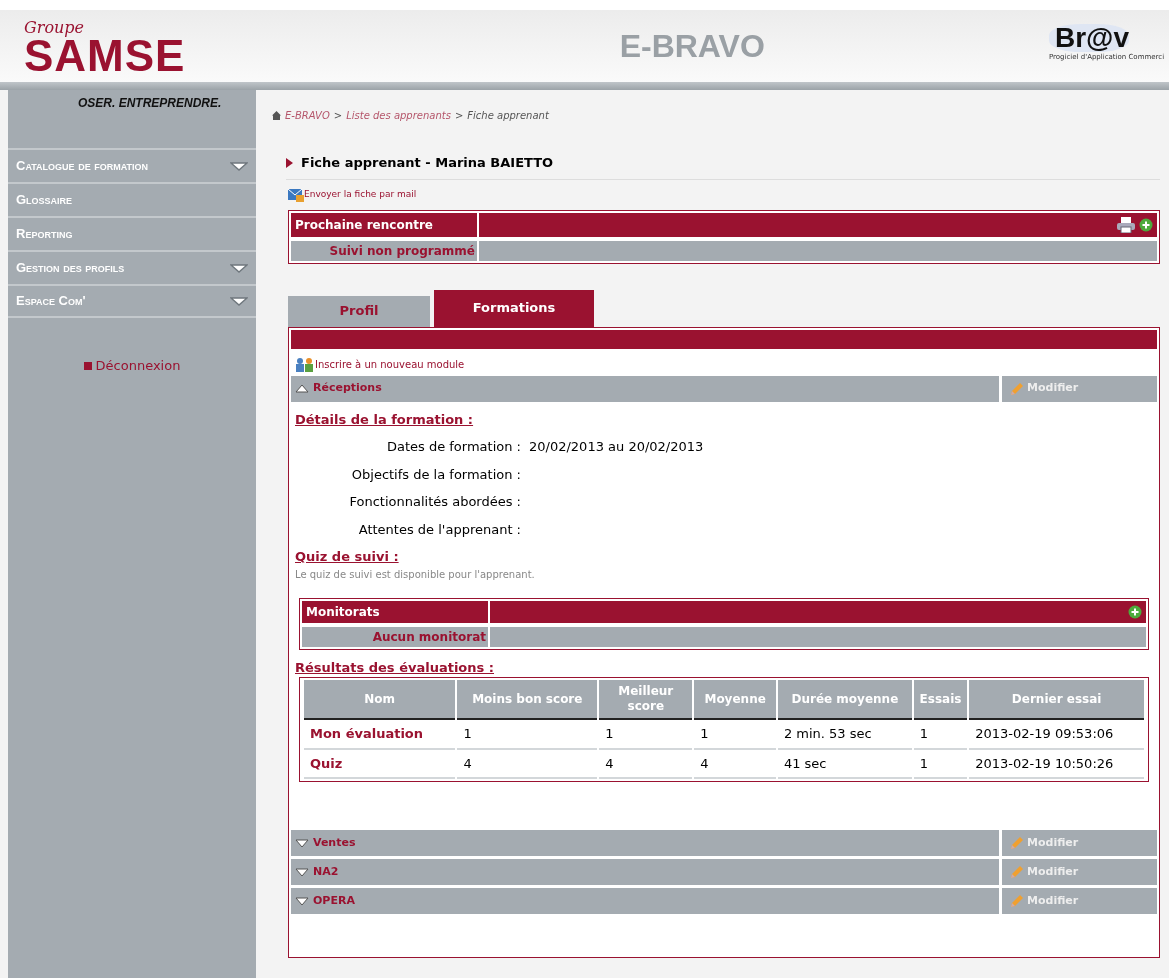 This screenshot has height=978, width=1169. I want to click on logo-text: SAMSE, so click(105, 56).